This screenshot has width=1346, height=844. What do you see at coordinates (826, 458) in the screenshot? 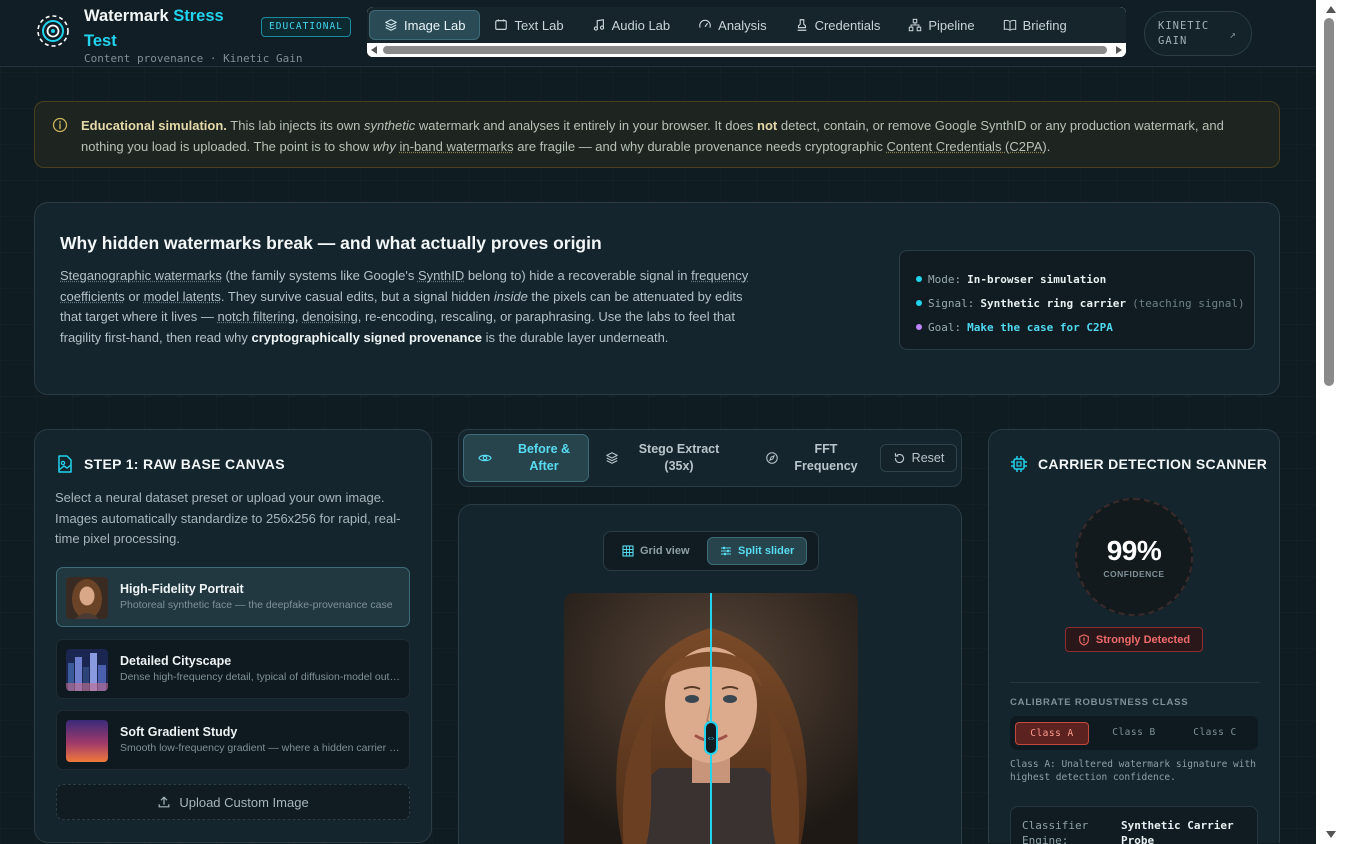
I see `mode-label: FFT Frequency` at bounding box center [826, 458].